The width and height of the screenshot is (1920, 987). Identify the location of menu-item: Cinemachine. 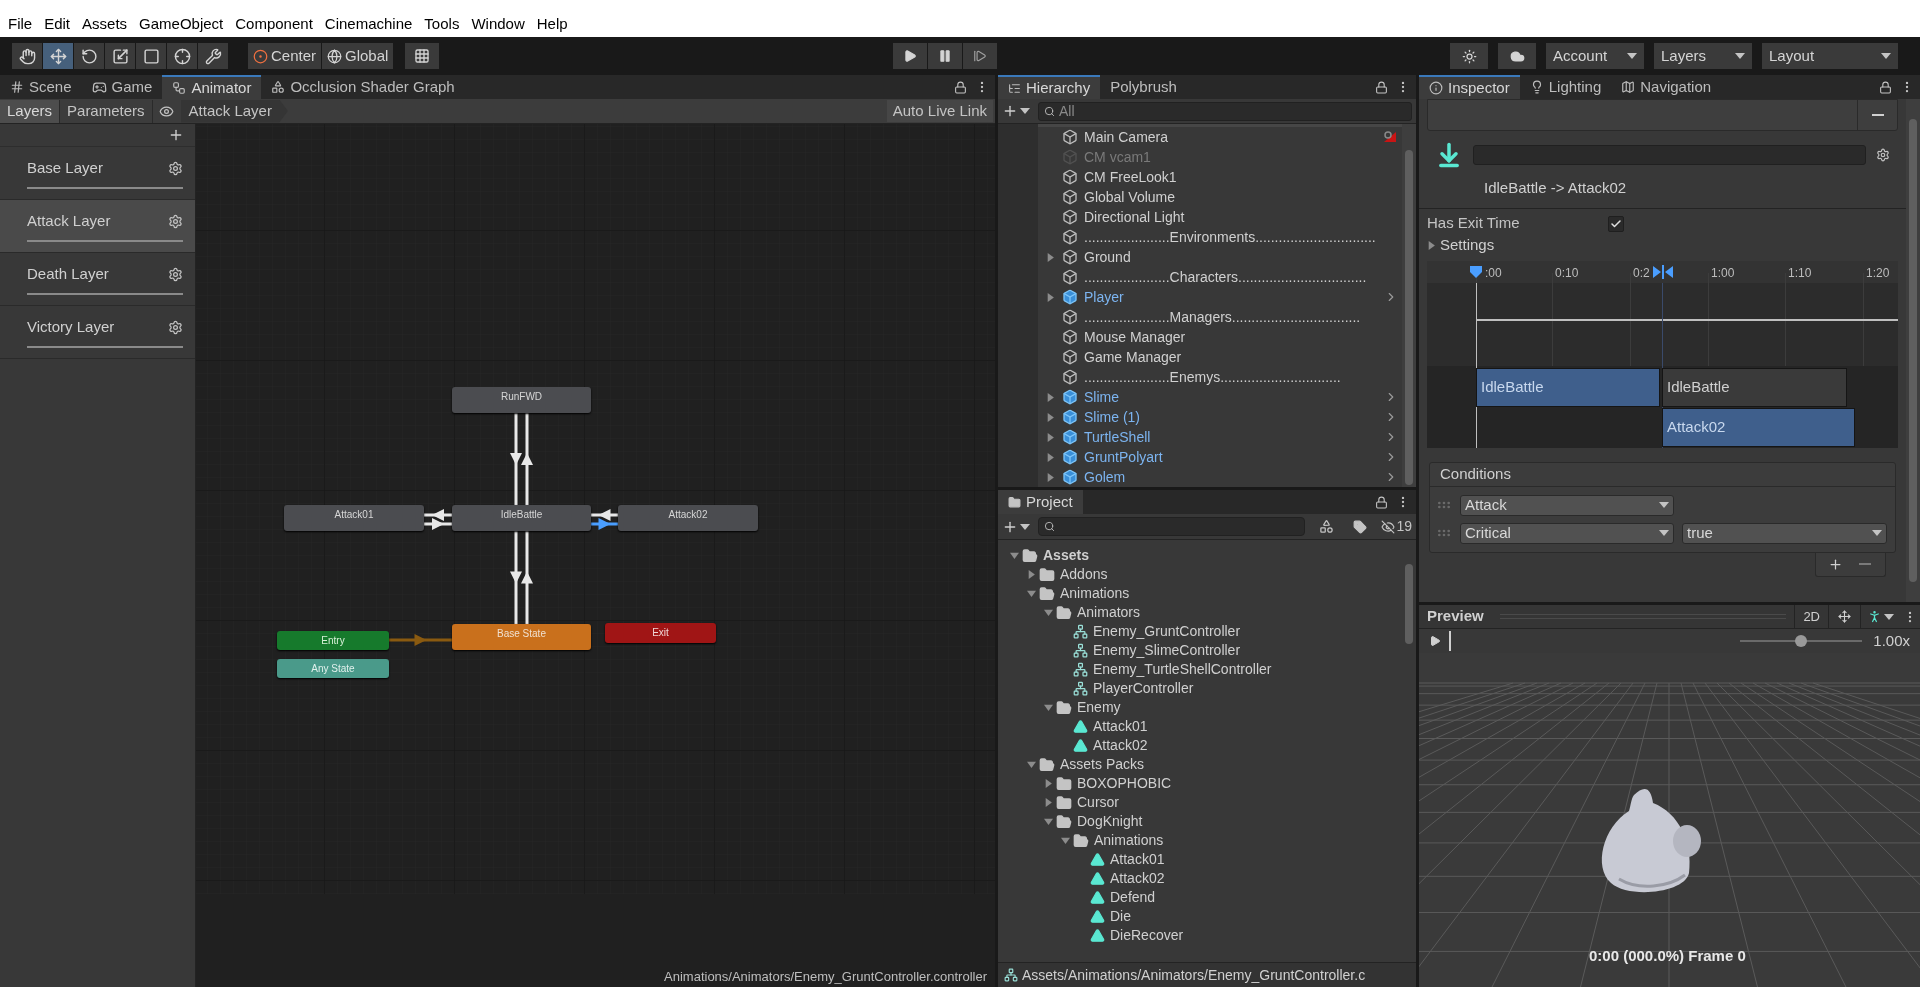
(368, 24).